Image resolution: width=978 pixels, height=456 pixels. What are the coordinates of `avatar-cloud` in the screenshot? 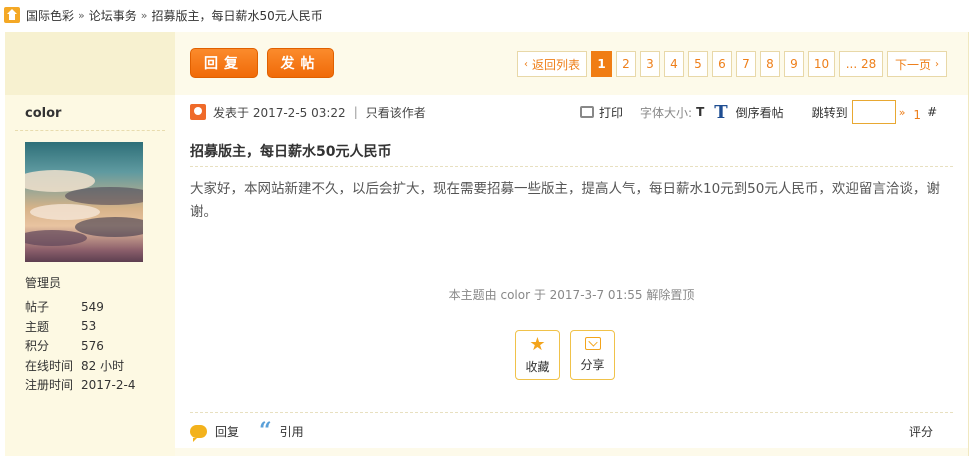 It's located at (65, 212).